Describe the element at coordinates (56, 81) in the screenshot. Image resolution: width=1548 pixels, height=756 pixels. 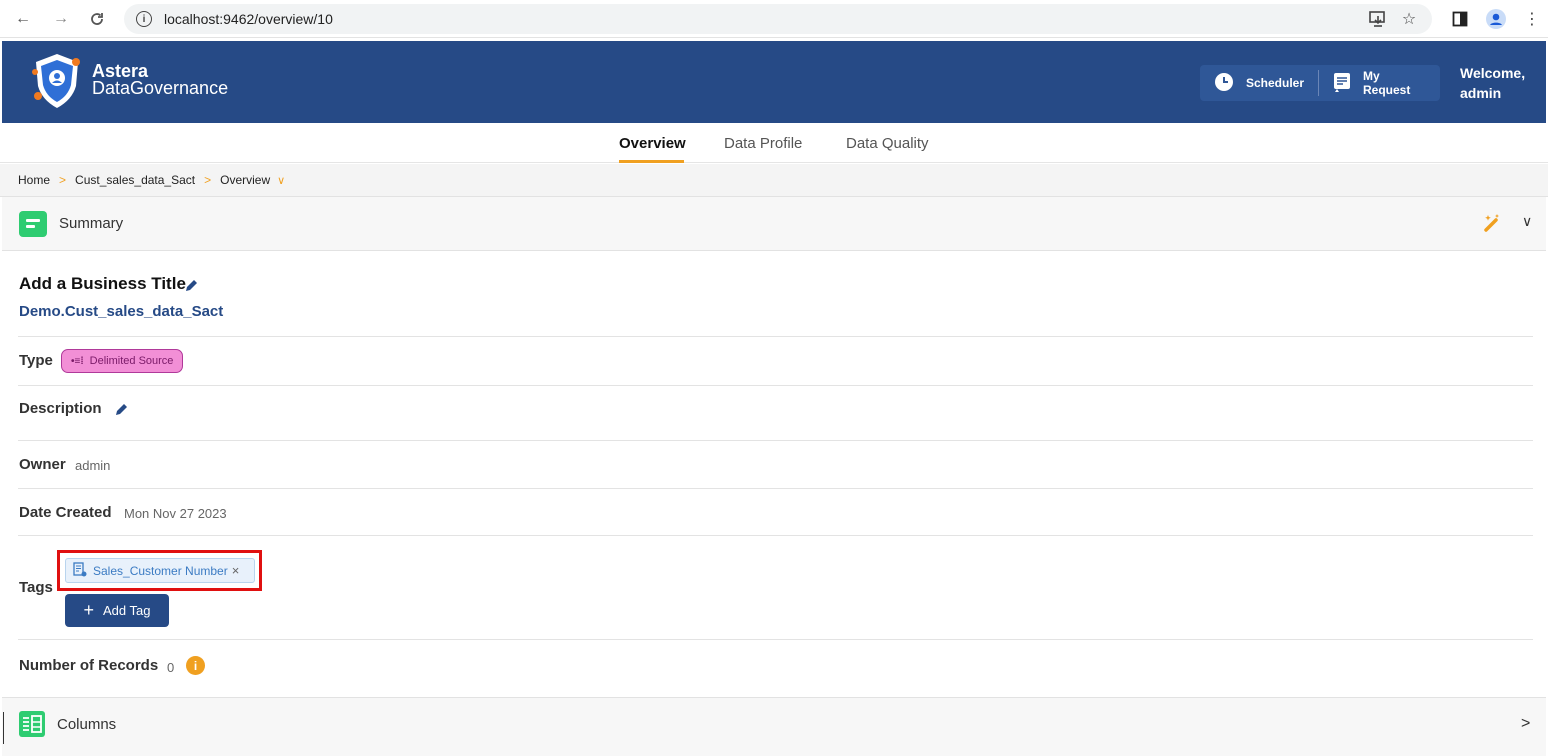
I see `astera-logo` at that location.